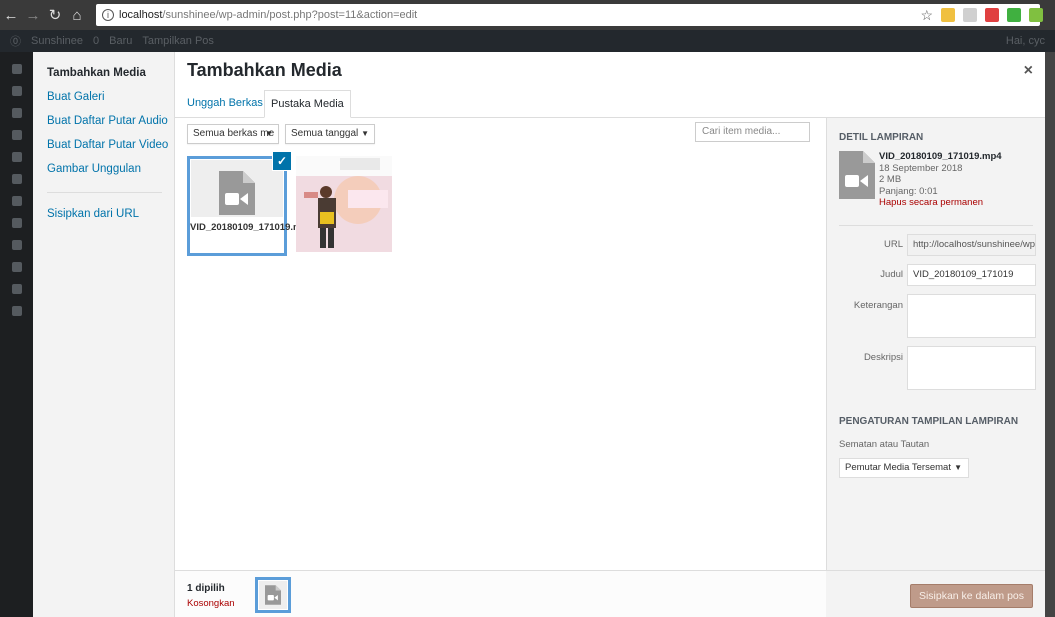 The width and height of the screenshot is (1055, 617). What do you see at coordinates (178, 41) in the screenshot?
I see `view-post-link: Tampilkan Pos` at bounding box center [178, 41].